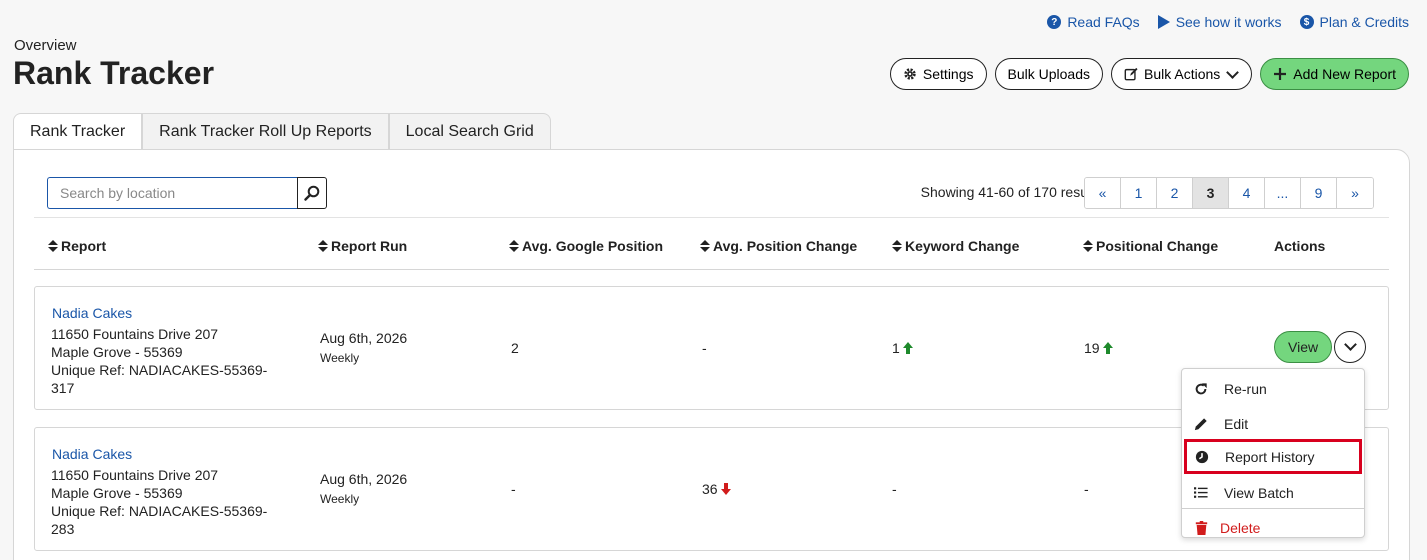 This screenshot has width=1427, height=560. Describe the element at coordinates (1273, 492) in the screenshot. I see `menu-item-view-batch: View Batch` at that location.